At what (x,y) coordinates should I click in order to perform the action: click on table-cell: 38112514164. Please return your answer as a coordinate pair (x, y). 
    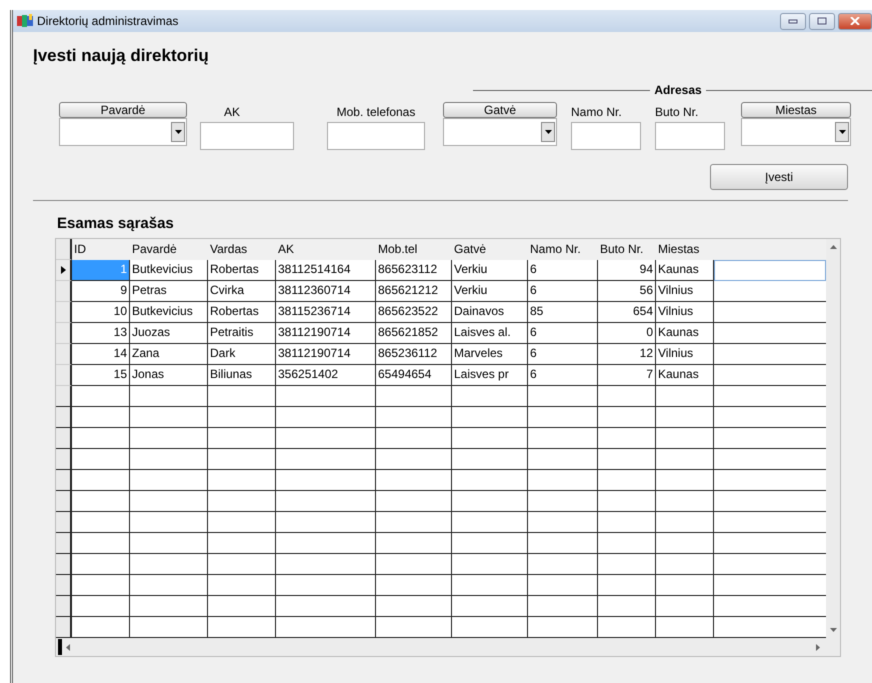
    Looking at the image, I should click on (326, 270).